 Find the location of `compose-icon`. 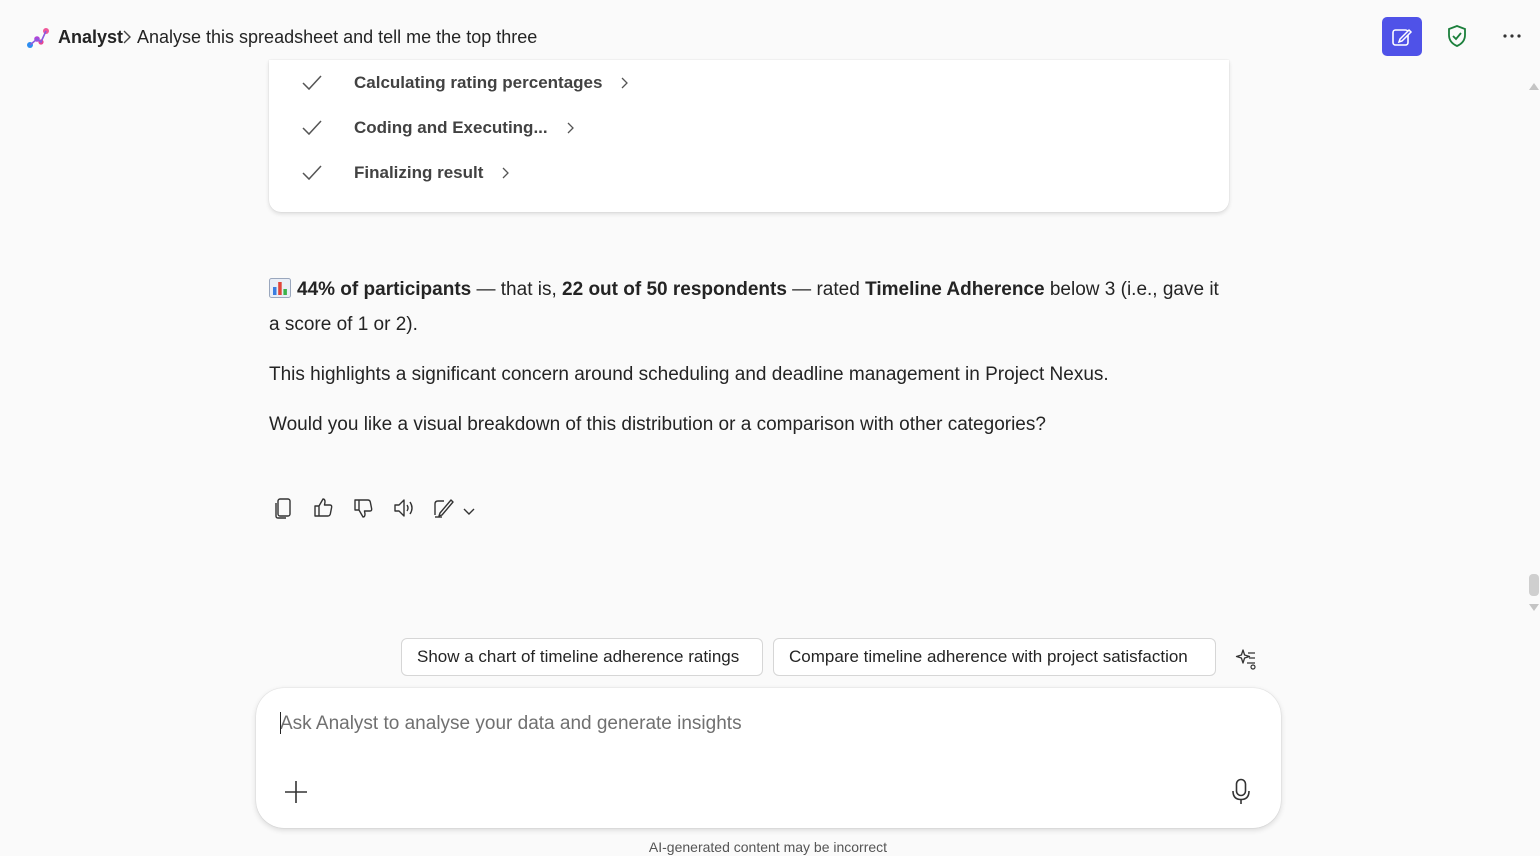

compose-icon is located at coordinates (1402, 37).